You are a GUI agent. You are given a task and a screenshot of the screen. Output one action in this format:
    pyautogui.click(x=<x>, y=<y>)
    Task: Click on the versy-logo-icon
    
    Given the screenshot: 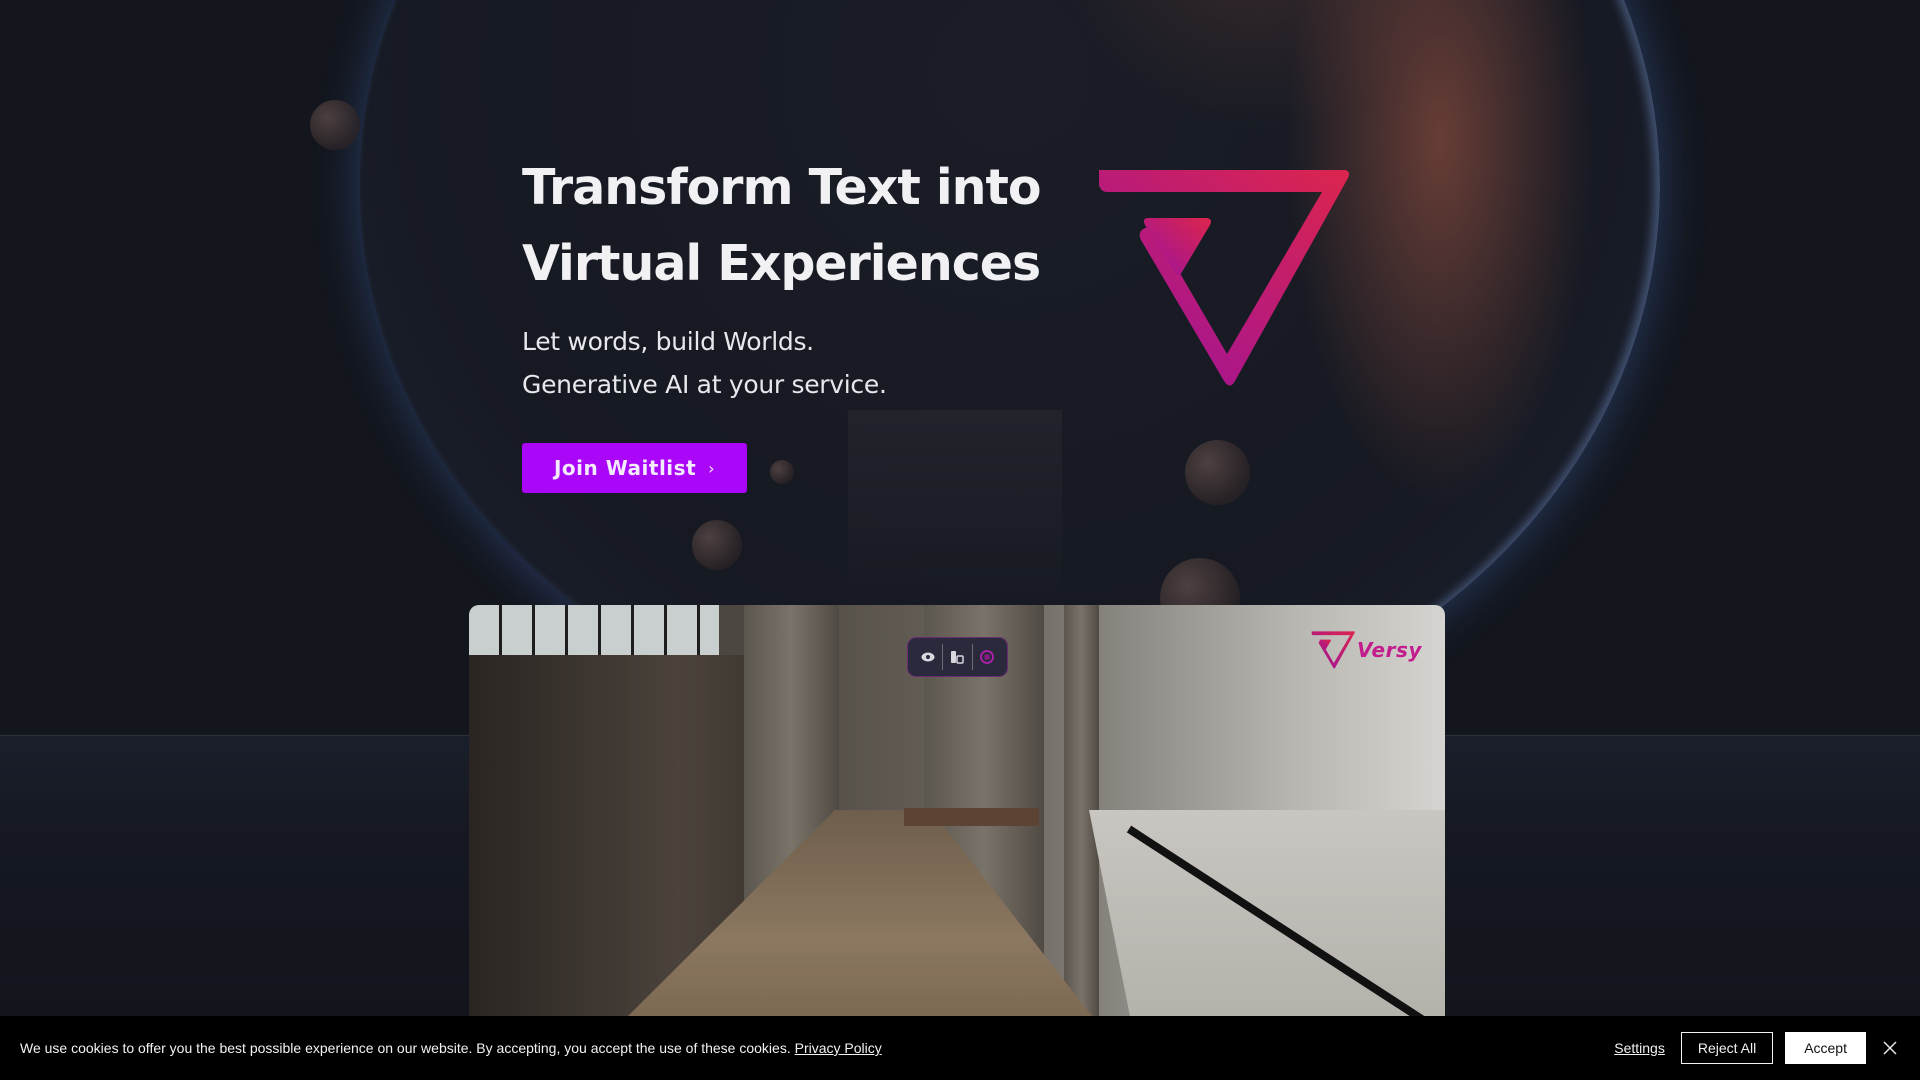 What is the action you would take?
    pyautogui.click(x=1224, y=278)
    